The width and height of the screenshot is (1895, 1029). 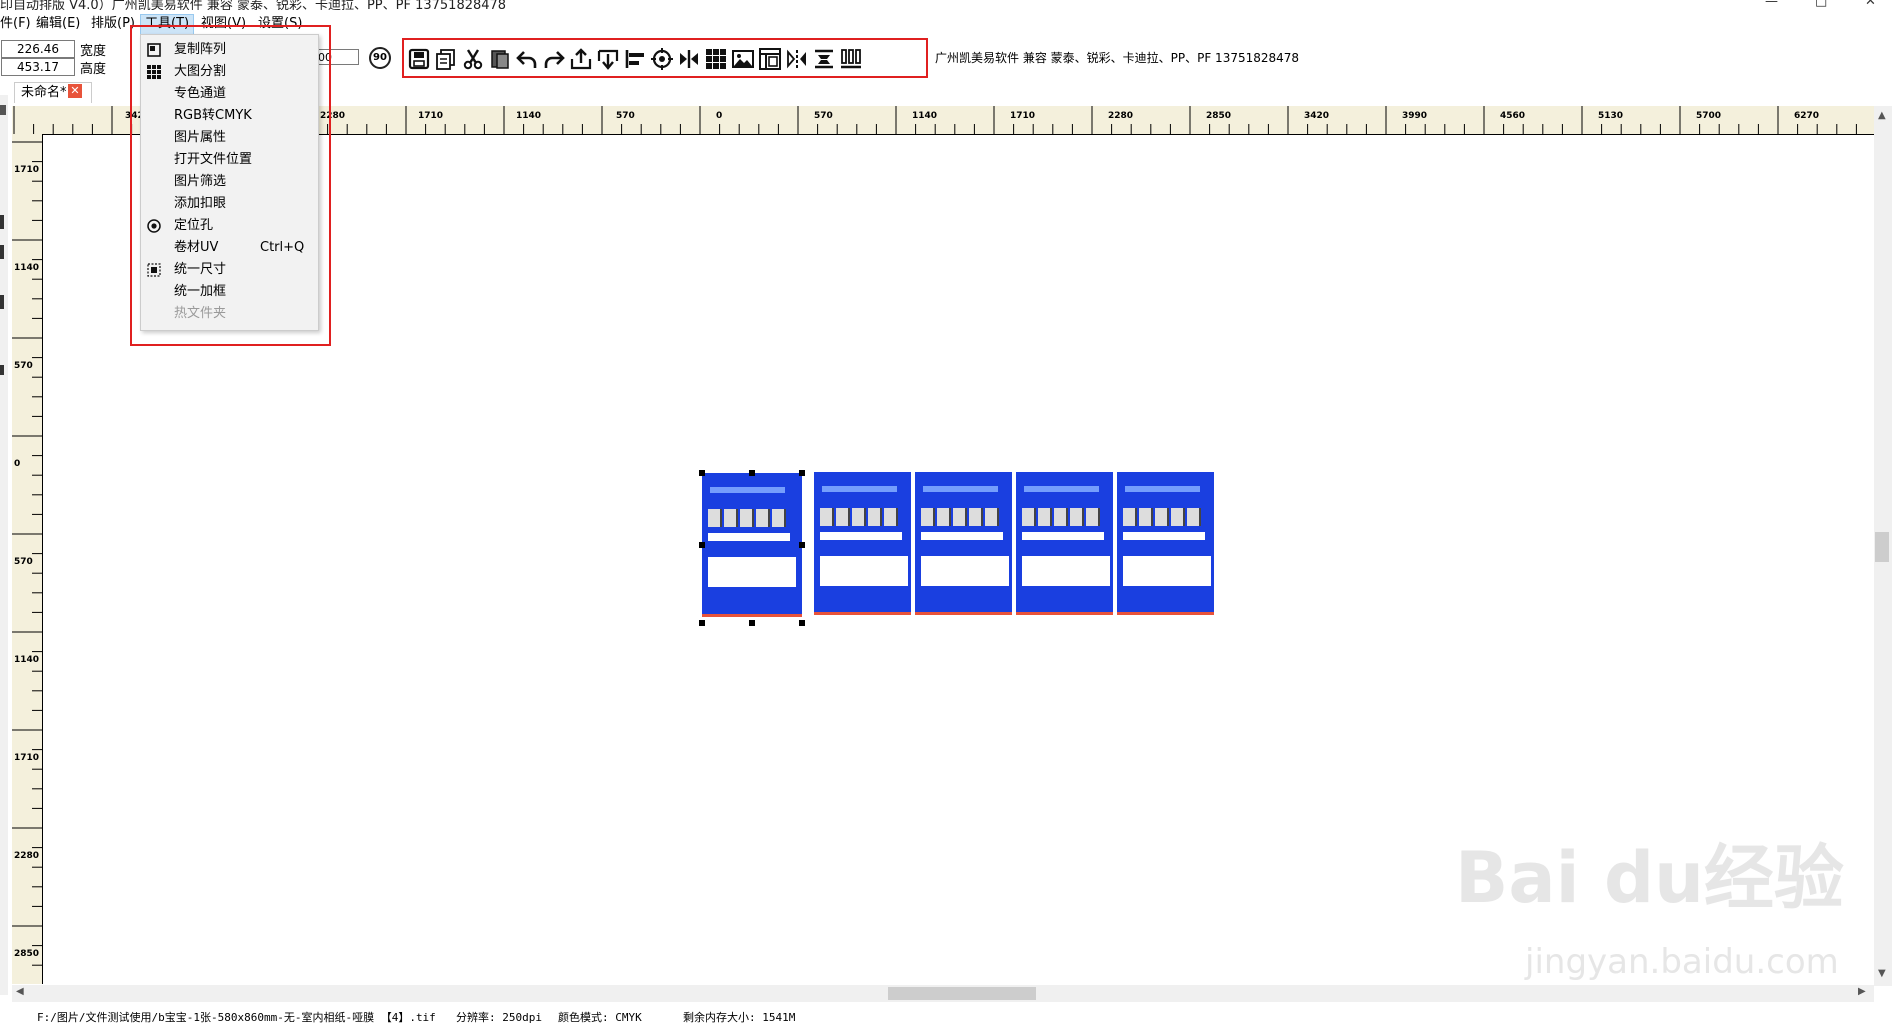 What do you see at coordinates (2, 222) in the screenshot?
I see `tool-icon-a` at bounding box center [2, 222].